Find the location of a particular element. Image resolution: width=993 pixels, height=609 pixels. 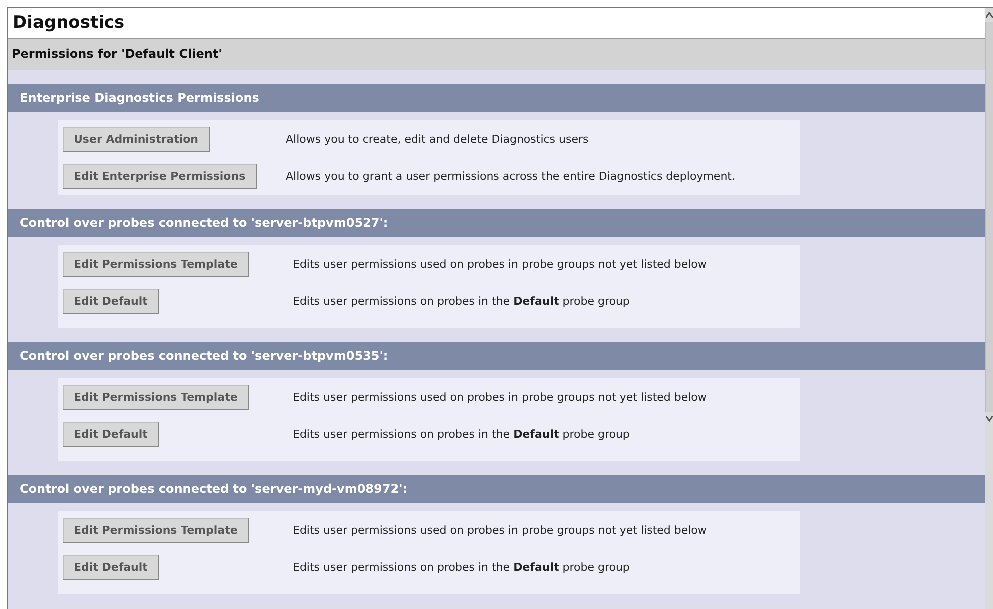

action-button: Edit Enterprise Permissions is located at coordinates (160, 176).